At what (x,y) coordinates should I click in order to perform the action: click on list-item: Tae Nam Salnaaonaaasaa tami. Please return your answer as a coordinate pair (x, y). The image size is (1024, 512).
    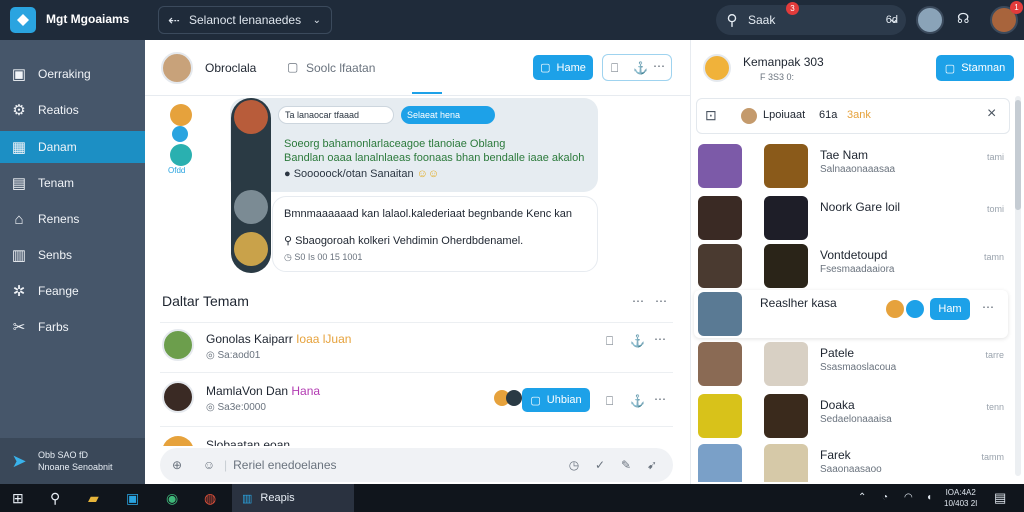
    Looking at the image, I should click on (856, 166).